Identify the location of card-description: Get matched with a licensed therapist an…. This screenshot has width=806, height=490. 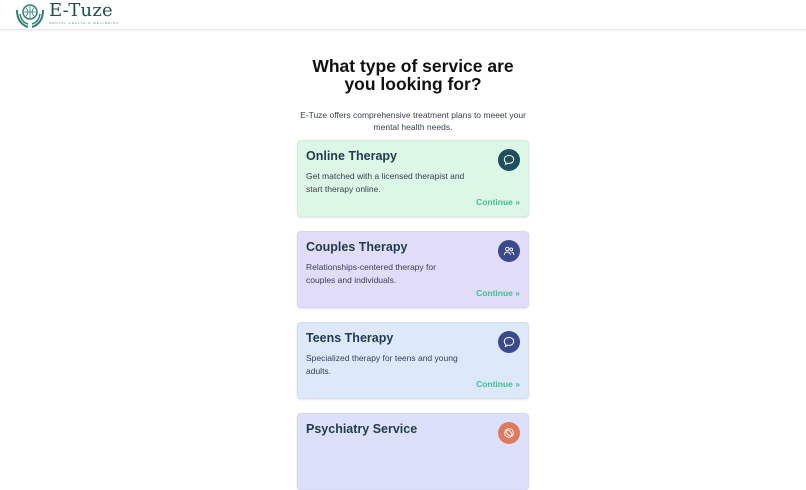
(385, 182).